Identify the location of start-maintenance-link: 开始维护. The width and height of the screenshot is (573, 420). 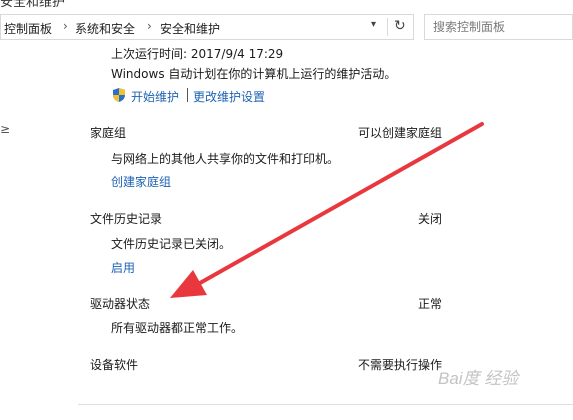
(155, 96).